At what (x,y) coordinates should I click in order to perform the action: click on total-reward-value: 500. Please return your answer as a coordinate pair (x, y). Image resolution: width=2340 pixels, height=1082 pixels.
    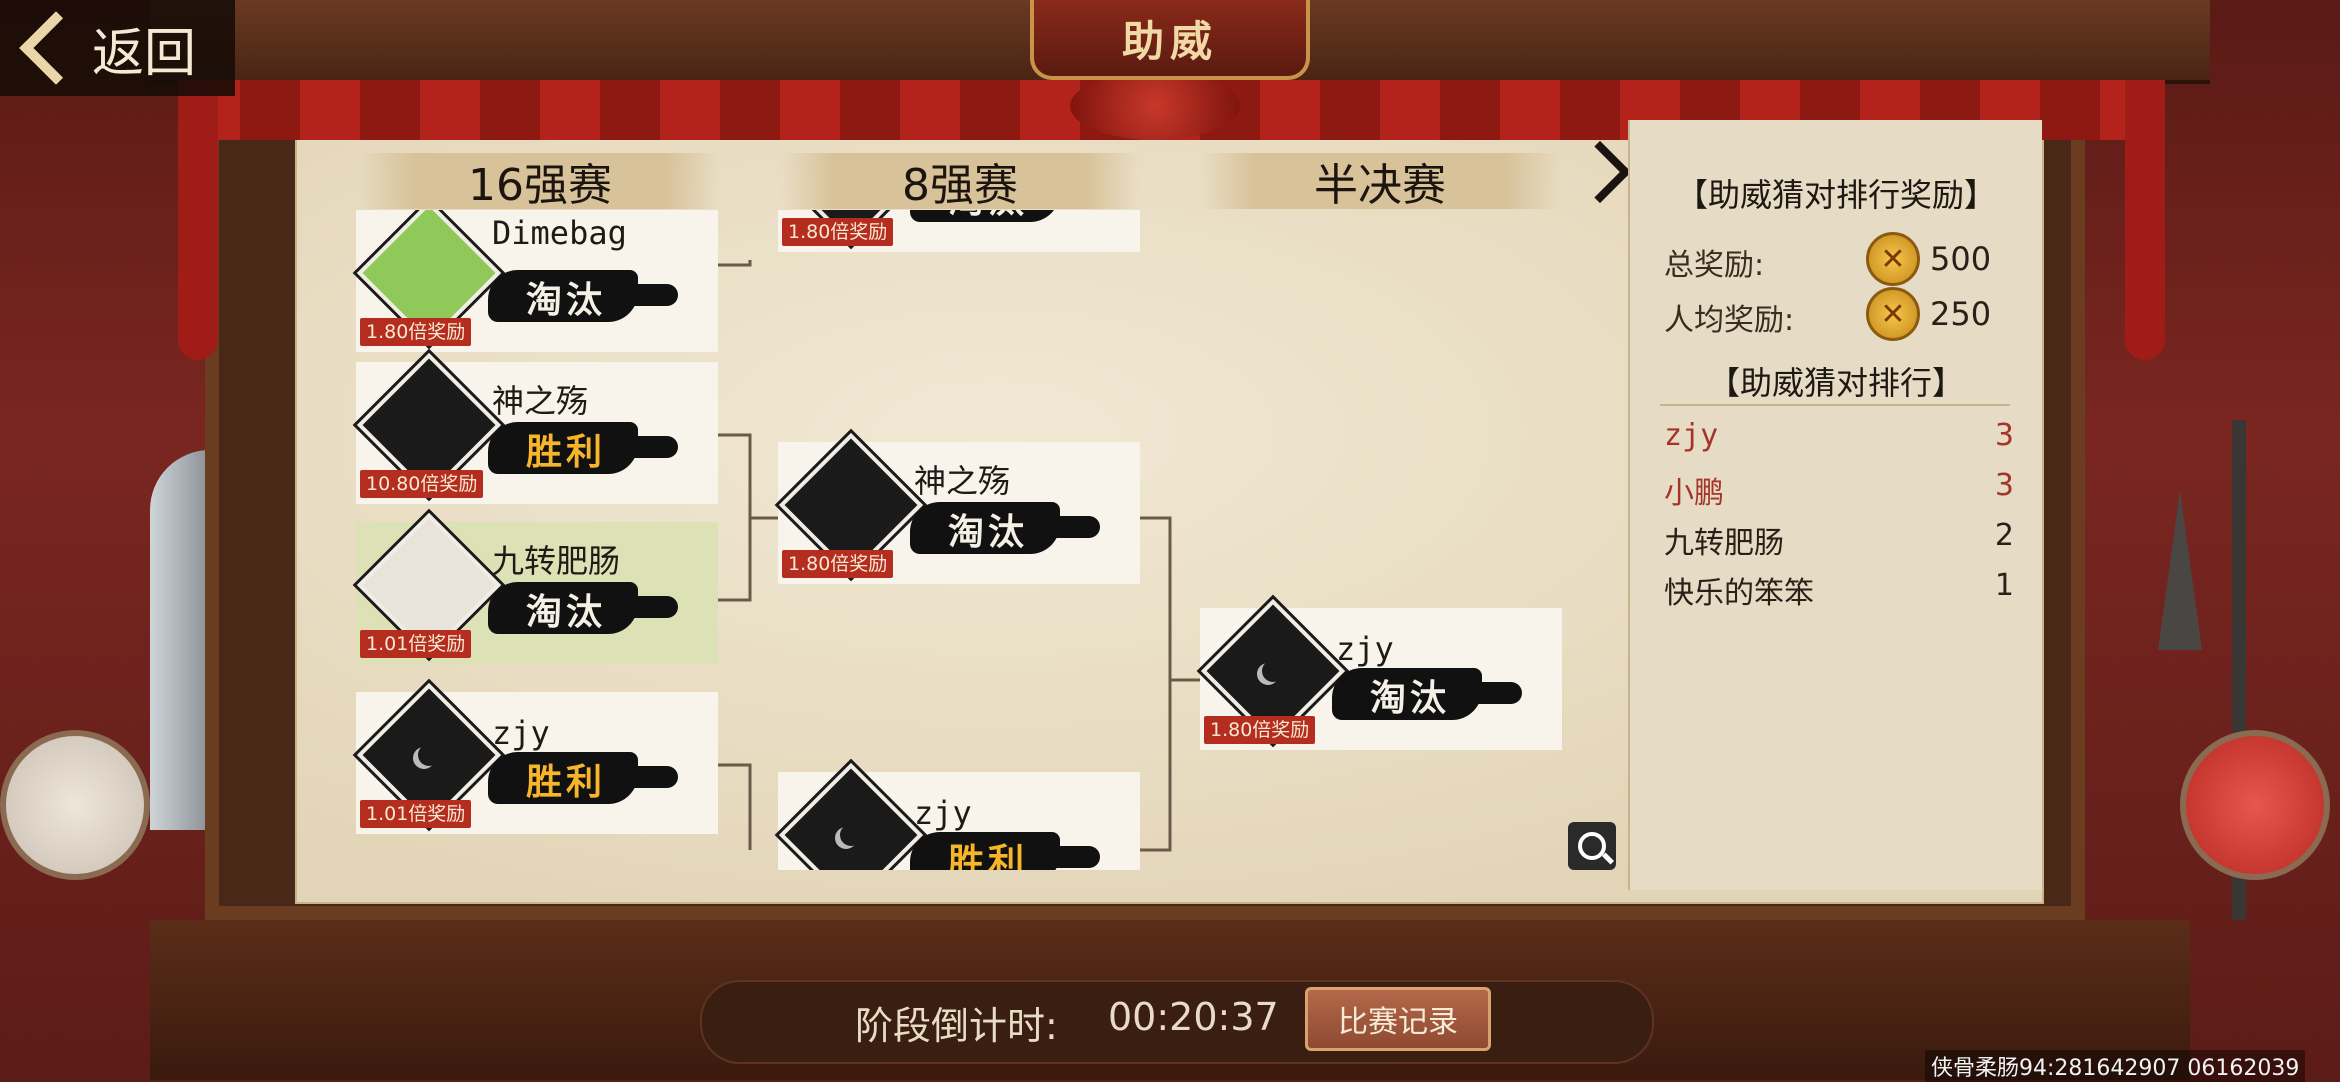
    Looking at the image, I should click on (1961, 259).